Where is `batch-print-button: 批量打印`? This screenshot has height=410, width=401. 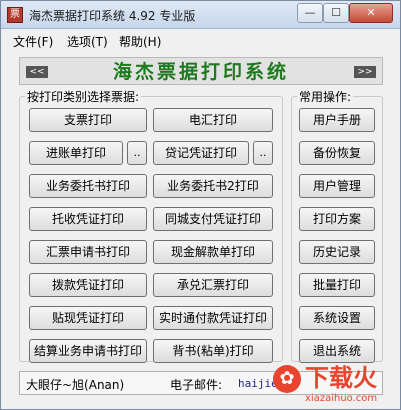 batch-print-button: 批量打印 is located at coordinates (337, 285).